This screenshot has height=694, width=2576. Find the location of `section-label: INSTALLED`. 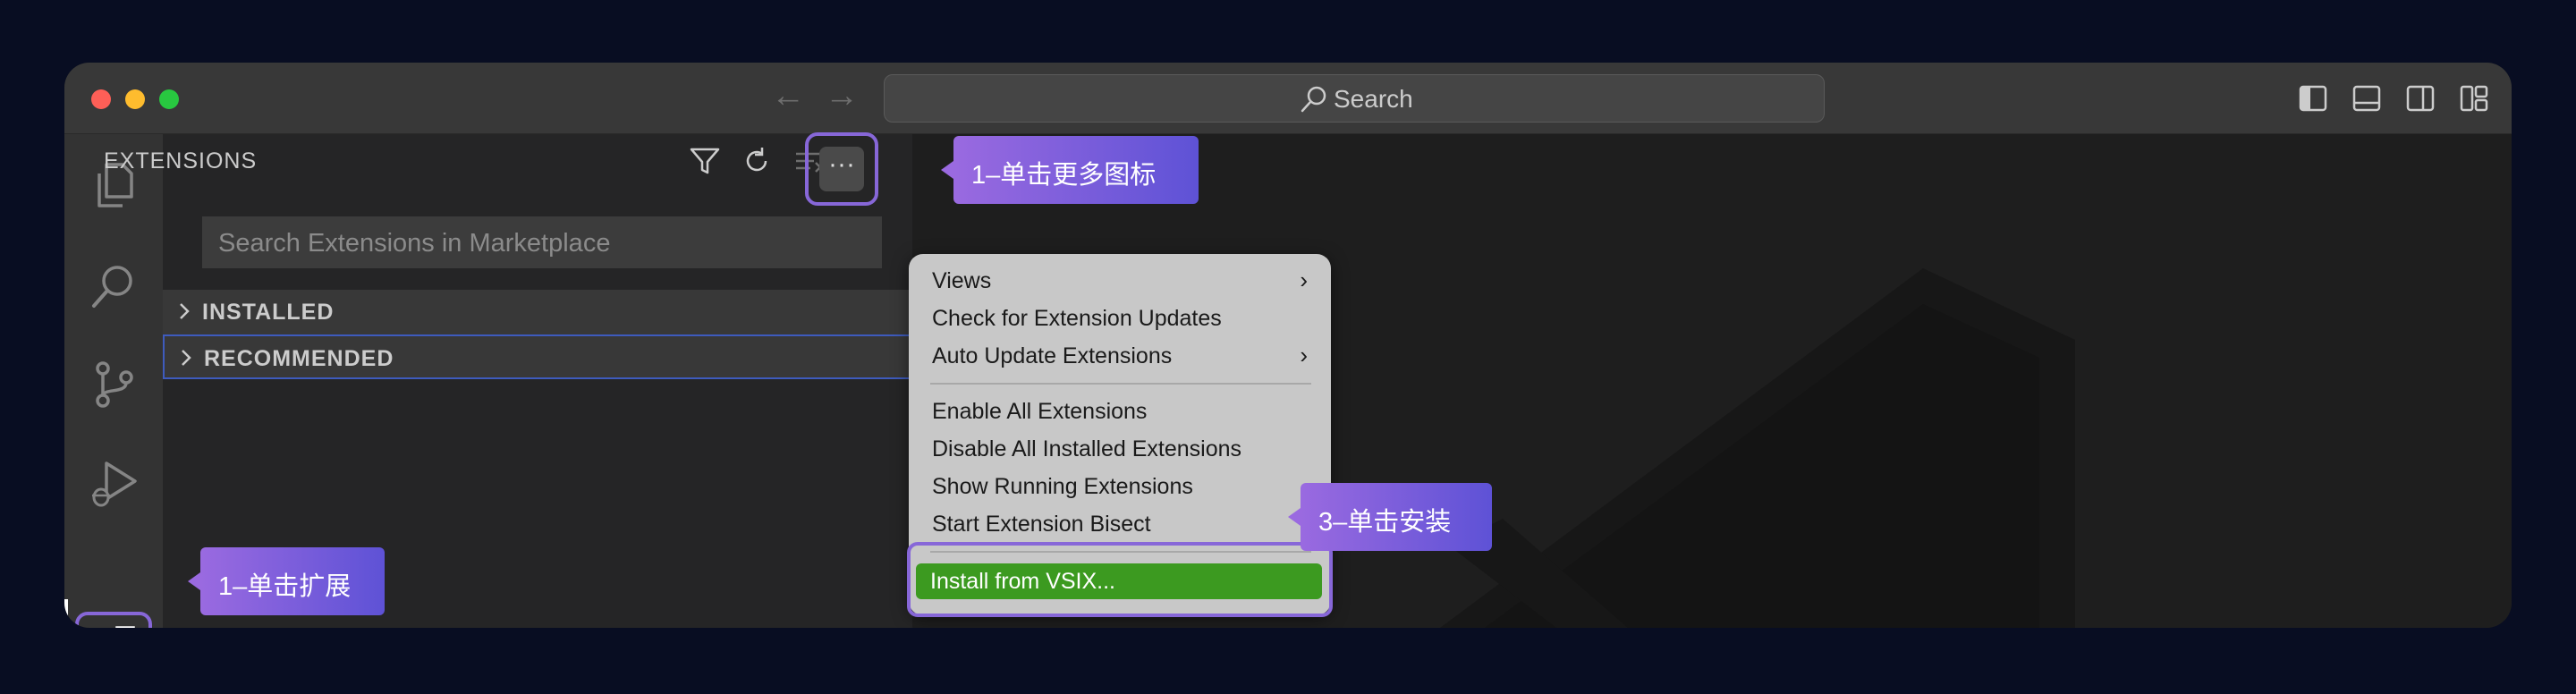

section-label: INSTALLED is located at coordinates (268, 313).